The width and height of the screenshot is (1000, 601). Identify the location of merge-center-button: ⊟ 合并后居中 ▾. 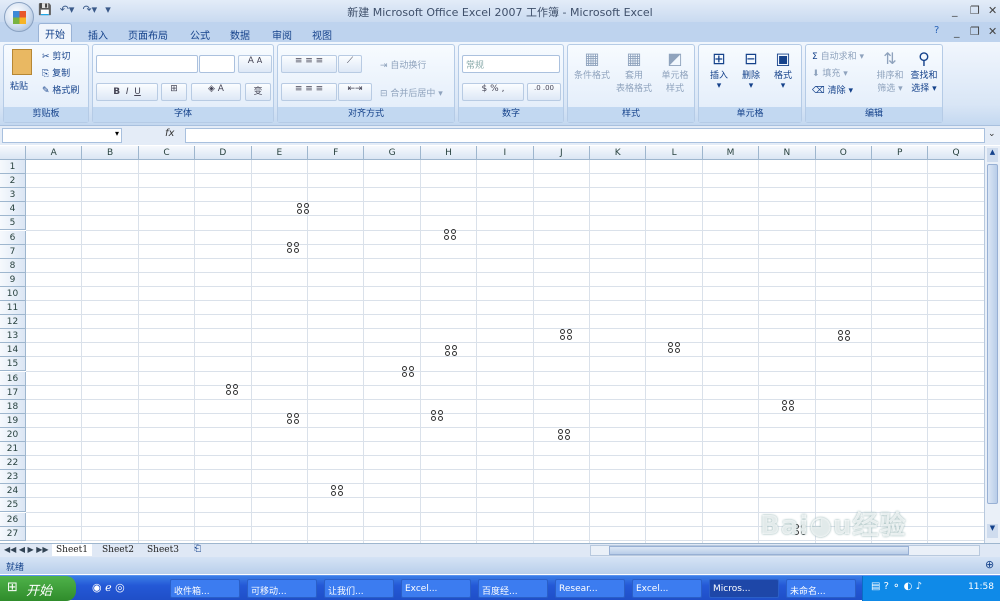
(411, 92).